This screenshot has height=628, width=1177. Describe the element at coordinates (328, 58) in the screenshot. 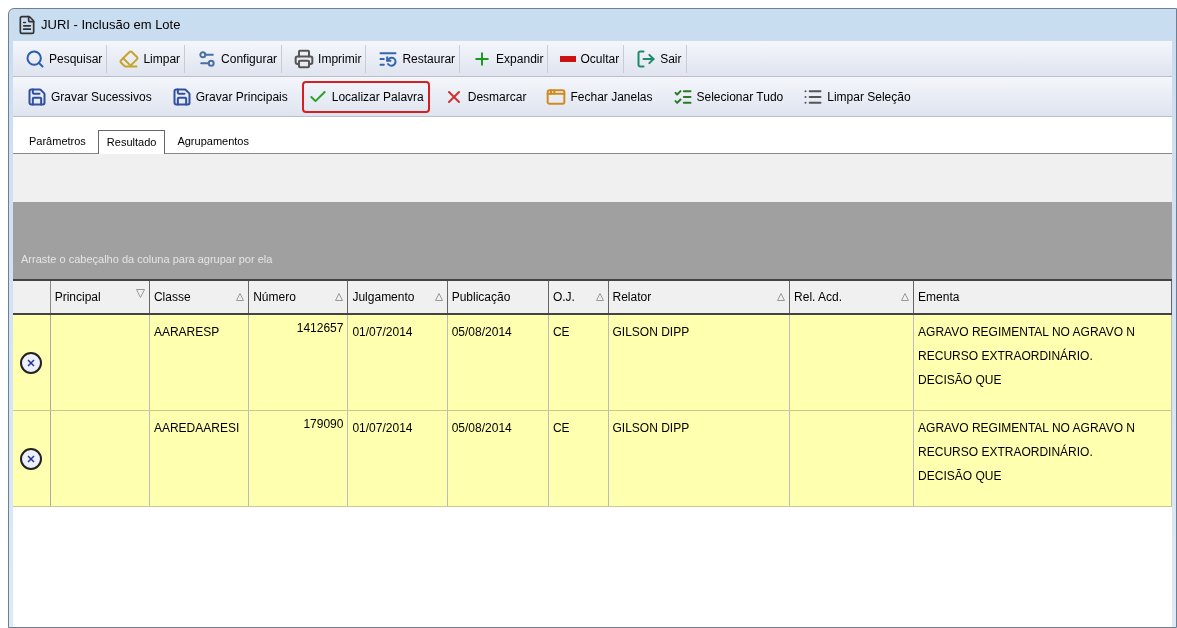

I see `toolbar-button: Imprimir` at that location.